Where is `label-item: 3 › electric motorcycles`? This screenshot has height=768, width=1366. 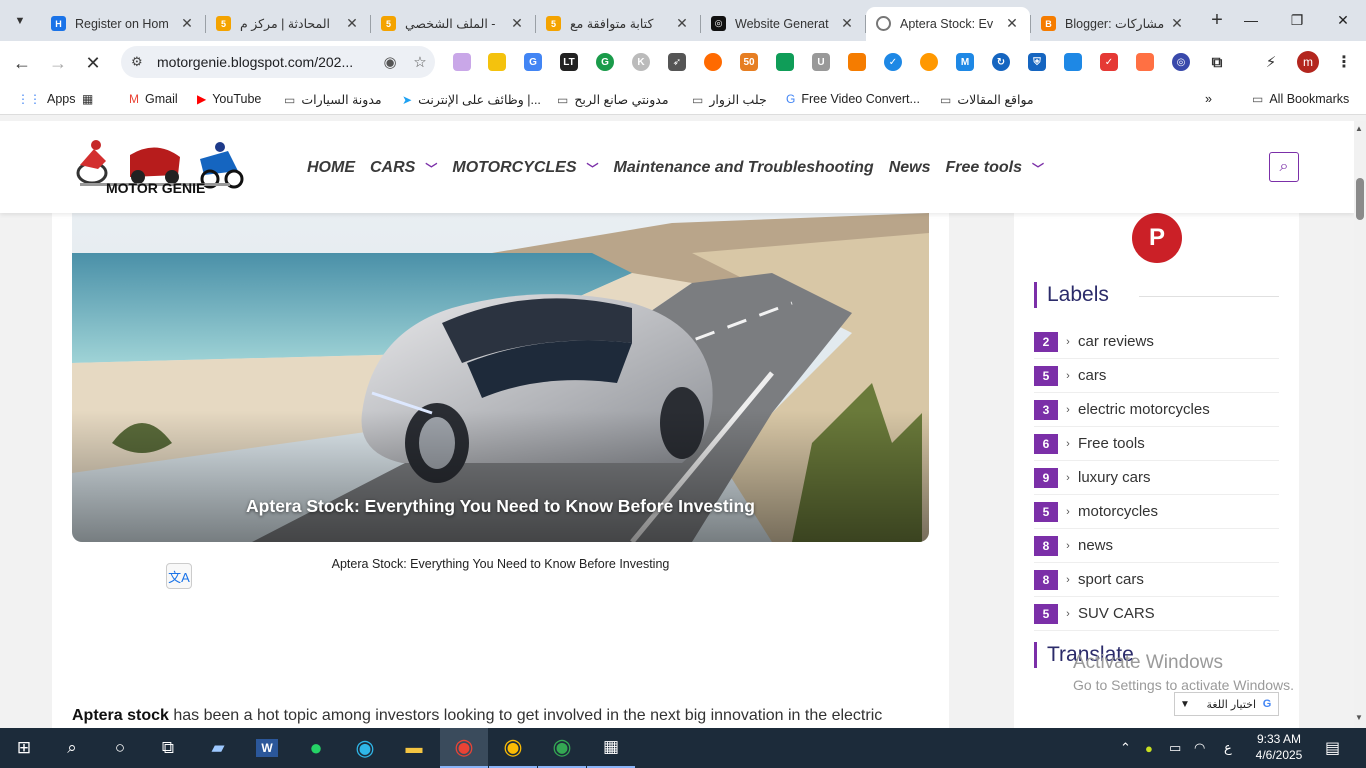
label-item: 3 › electric motorcycles is located at coordinates (1156, 410).